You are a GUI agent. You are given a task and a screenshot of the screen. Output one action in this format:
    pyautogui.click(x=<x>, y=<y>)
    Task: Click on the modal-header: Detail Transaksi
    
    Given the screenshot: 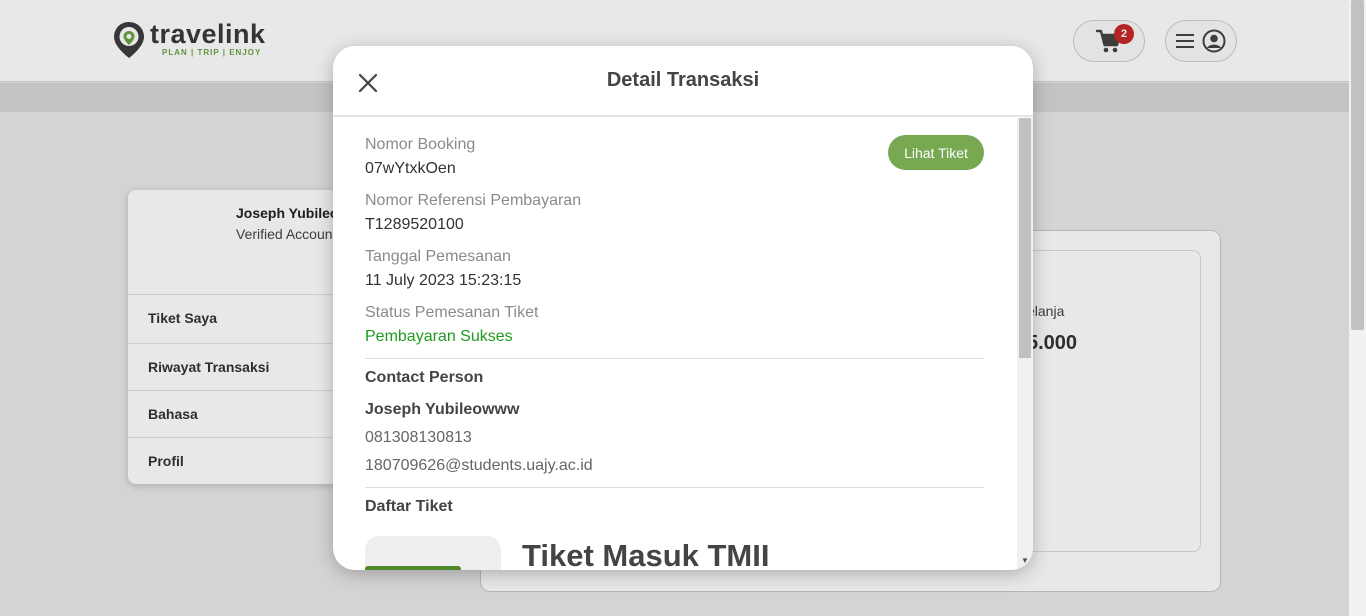 What is the action you would take?
    pyautogui.click(x=683, y=81)
    